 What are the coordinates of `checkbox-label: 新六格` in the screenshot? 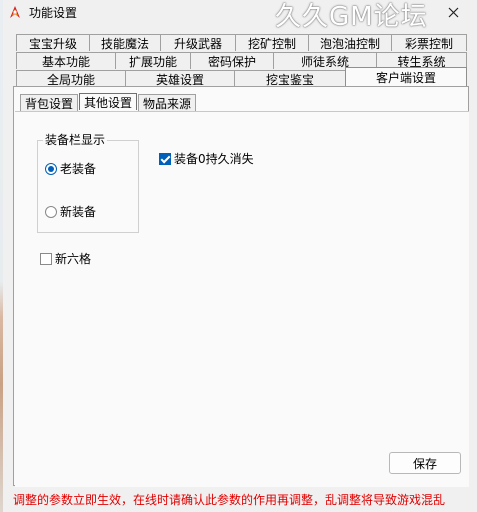 It's located at (73, 259).